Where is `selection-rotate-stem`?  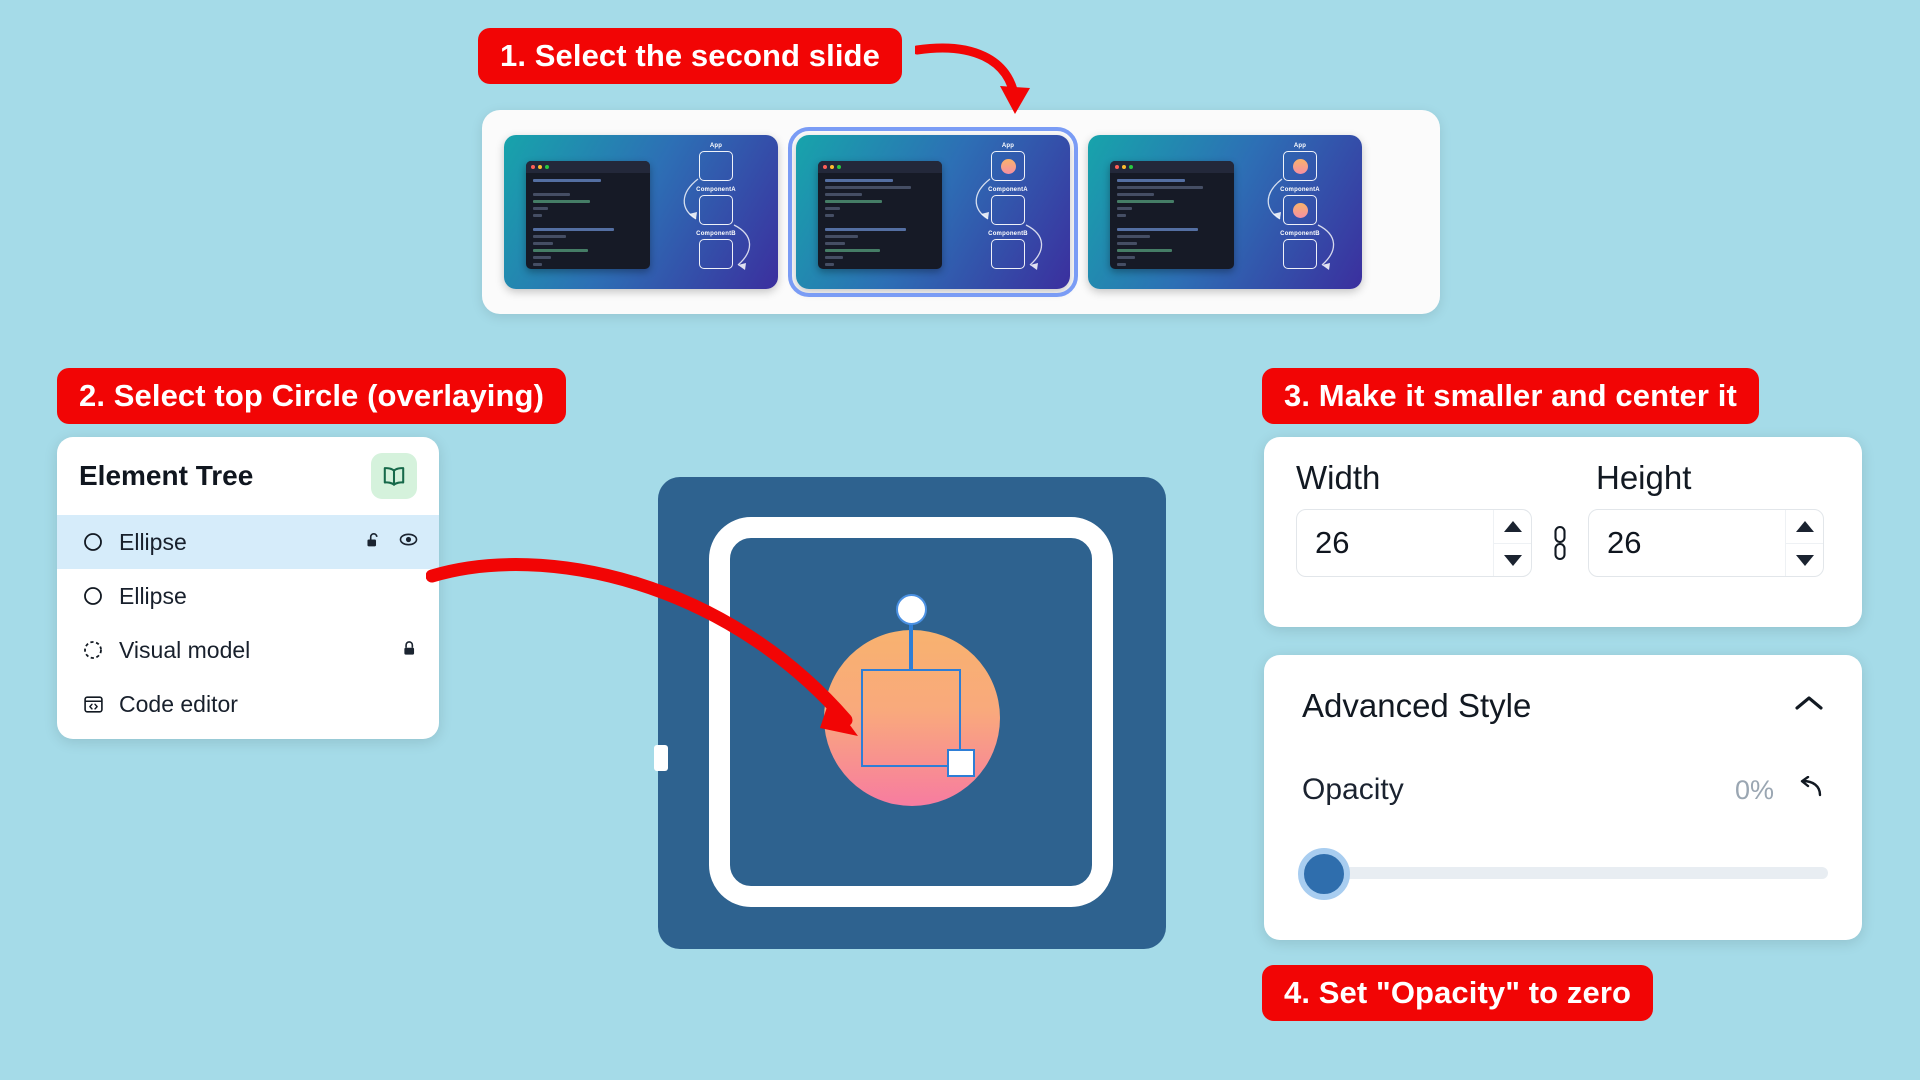 selection-rotate-stem is located at coordinates (911, 645).